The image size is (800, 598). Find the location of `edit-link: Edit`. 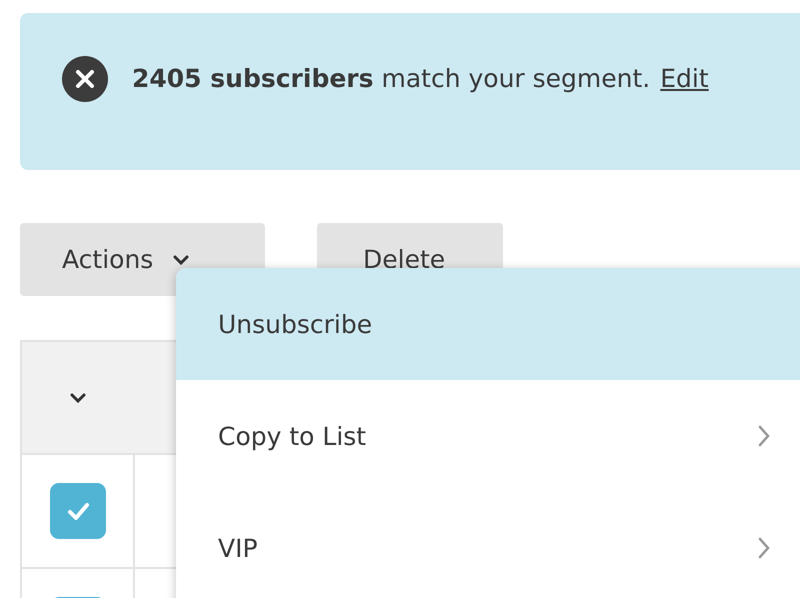

edit-link: Edit is located at coordinates (684, 79).